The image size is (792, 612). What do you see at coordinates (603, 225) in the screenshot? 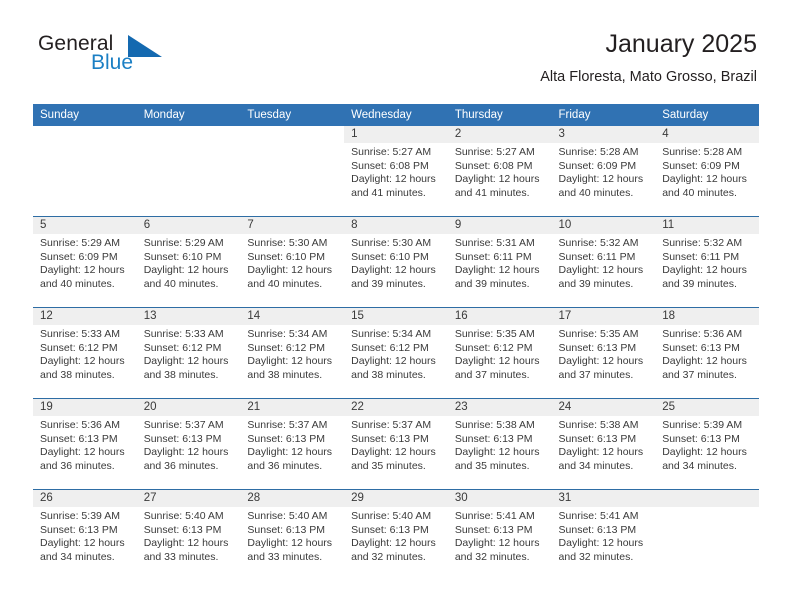
I see `day-number: 10` at bounding box center [603, 225].